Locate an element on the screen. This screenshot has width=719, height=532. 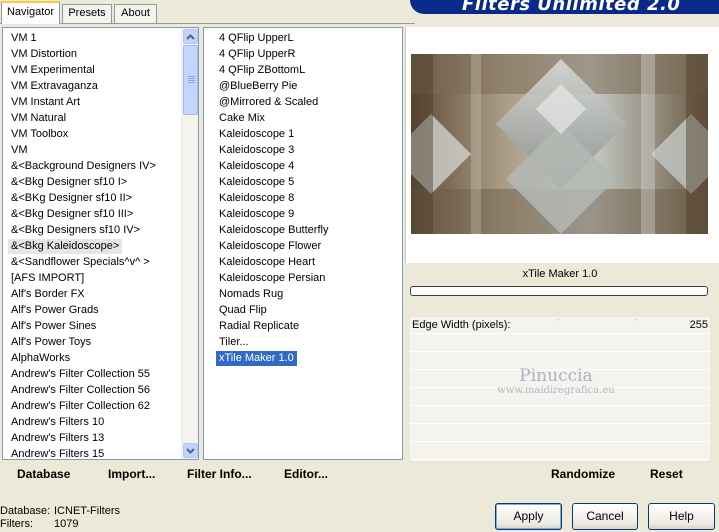
category-item: Alf's Power Grads is located at coordinates (100, 310).